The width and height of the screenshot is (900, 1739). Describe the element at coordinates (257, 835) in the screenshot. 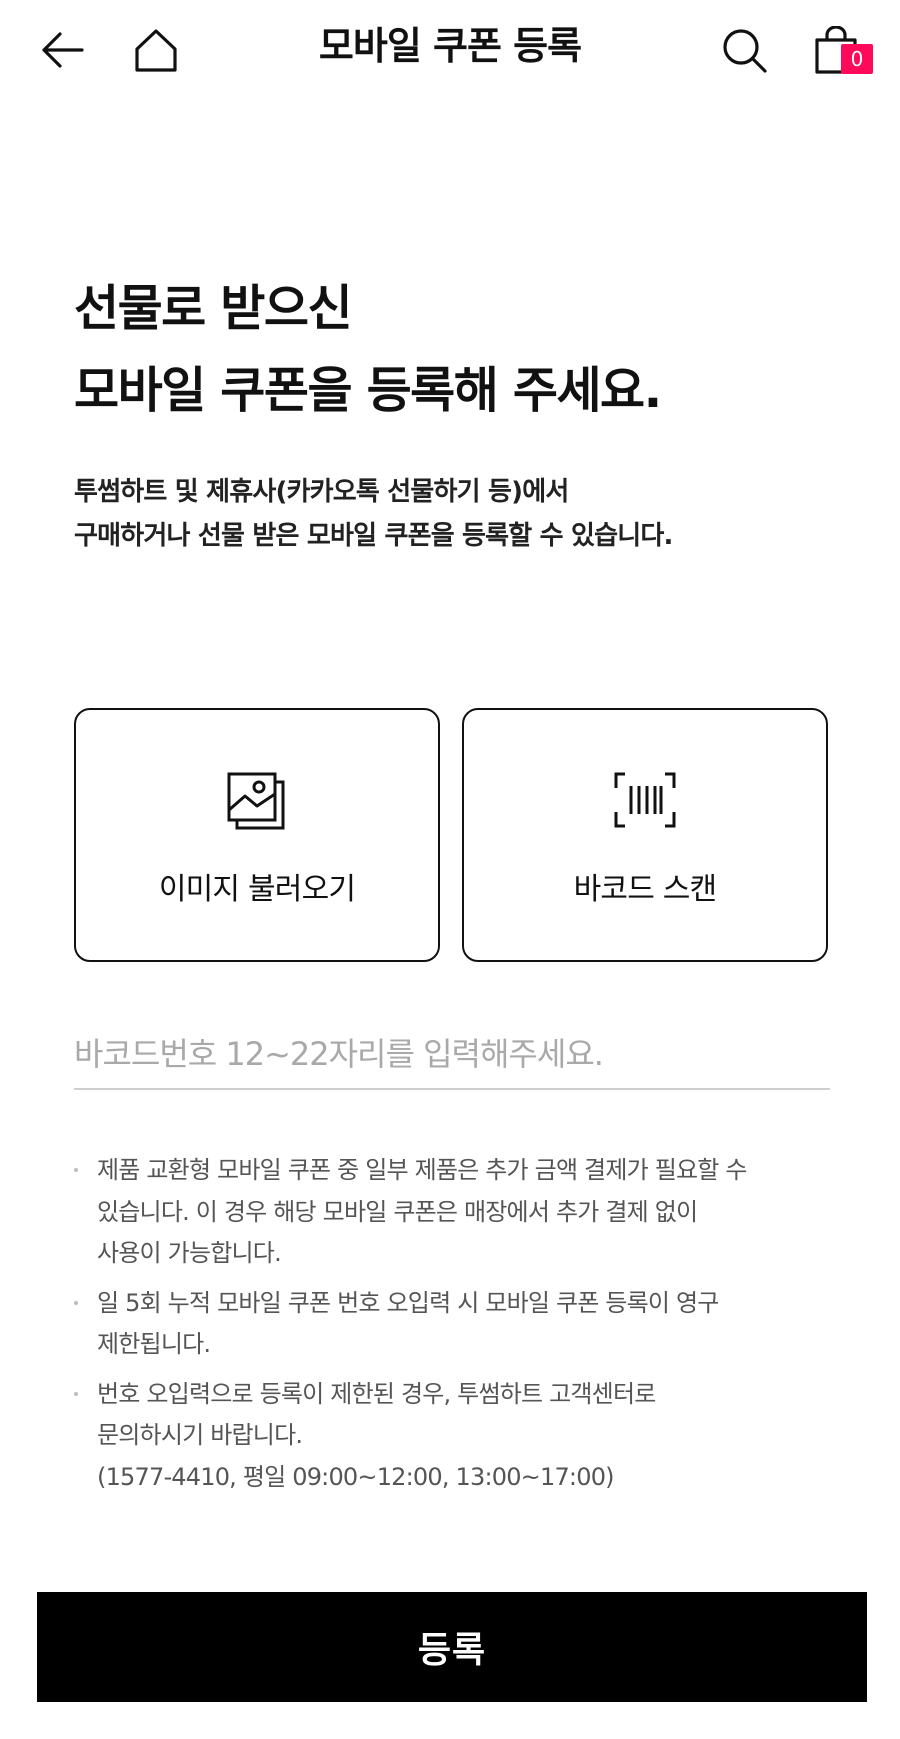

I see `load-image-button: 이미지 불러오기` at that location.